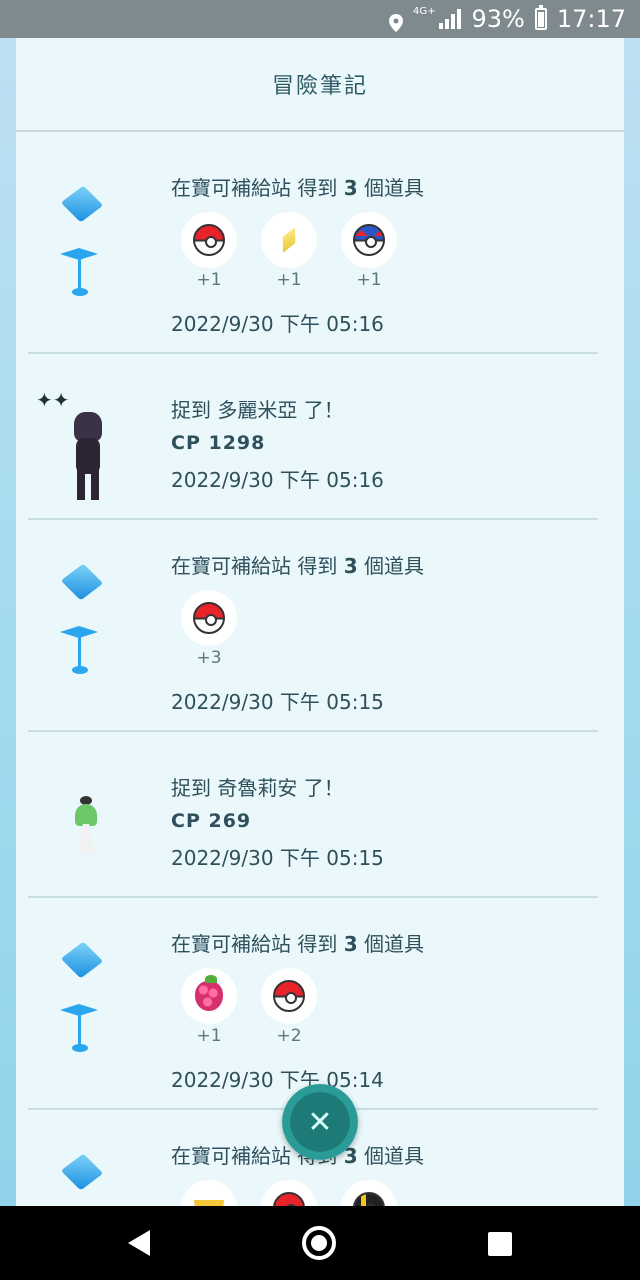  I want to click on home-icon, so click(319, 1243).